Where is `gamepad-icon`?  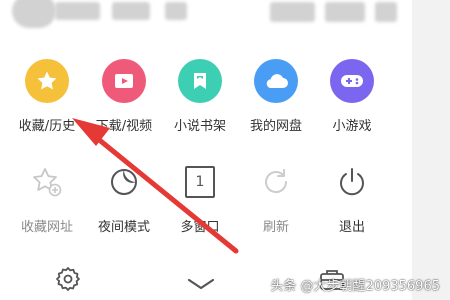 gamepad-icon is located at coordinates (352, 81).